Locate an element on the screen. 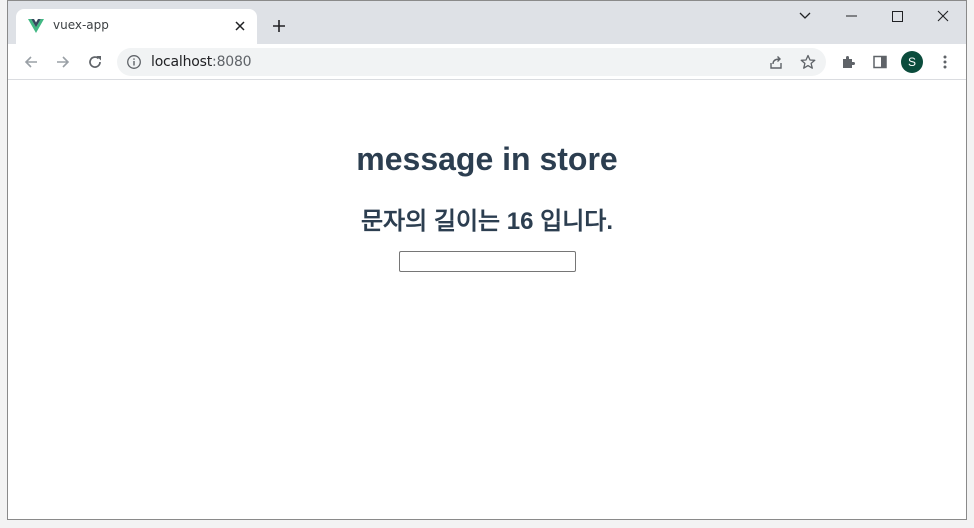 This screenshot has width=974, height=528. message-input is located at coordinates (487, 261).